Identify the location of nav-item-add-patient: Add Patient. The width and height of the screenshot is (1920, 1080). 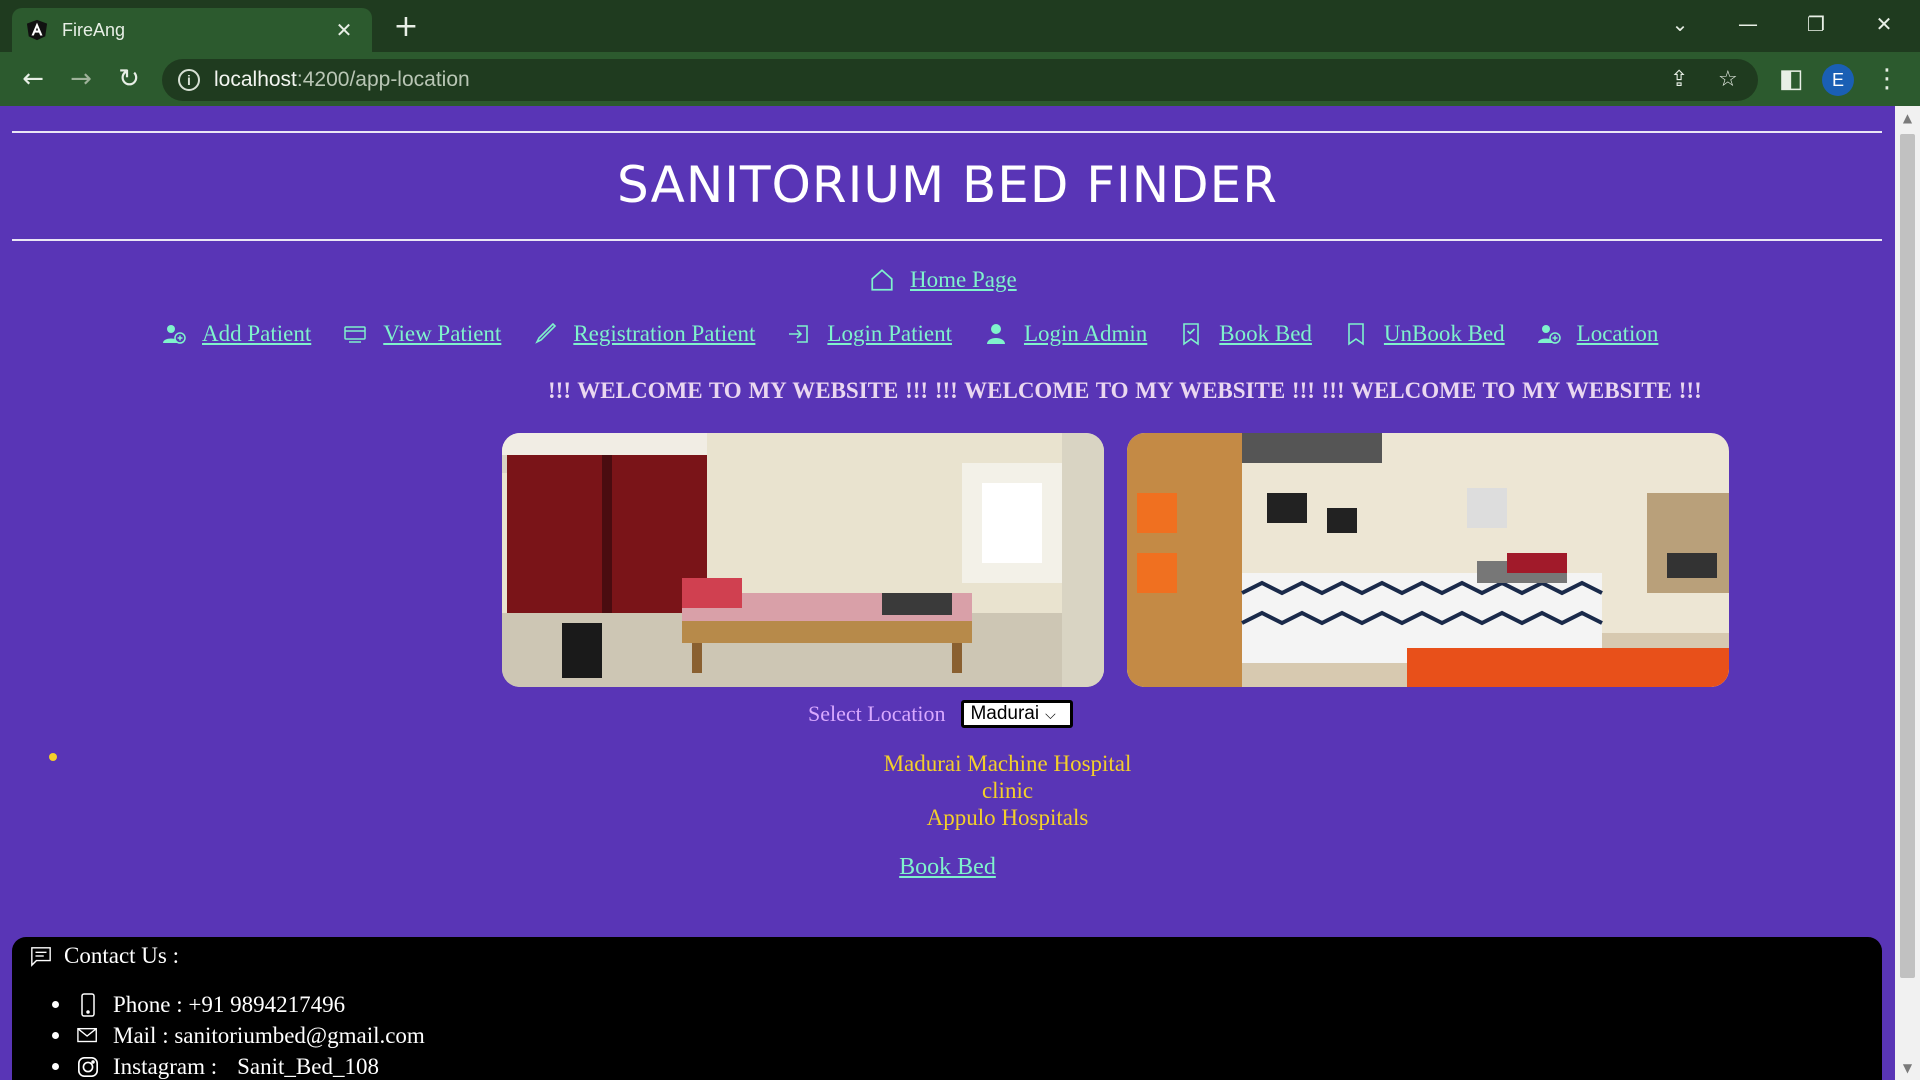
(235, 334).